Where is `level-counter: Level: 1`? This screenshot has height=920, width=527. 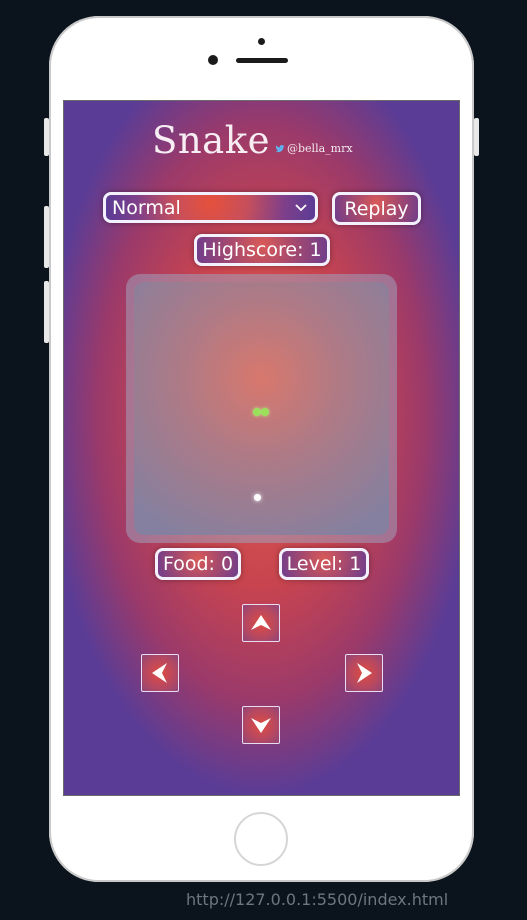 level-counter: Level: 1 is located at coordinates (324, 564).